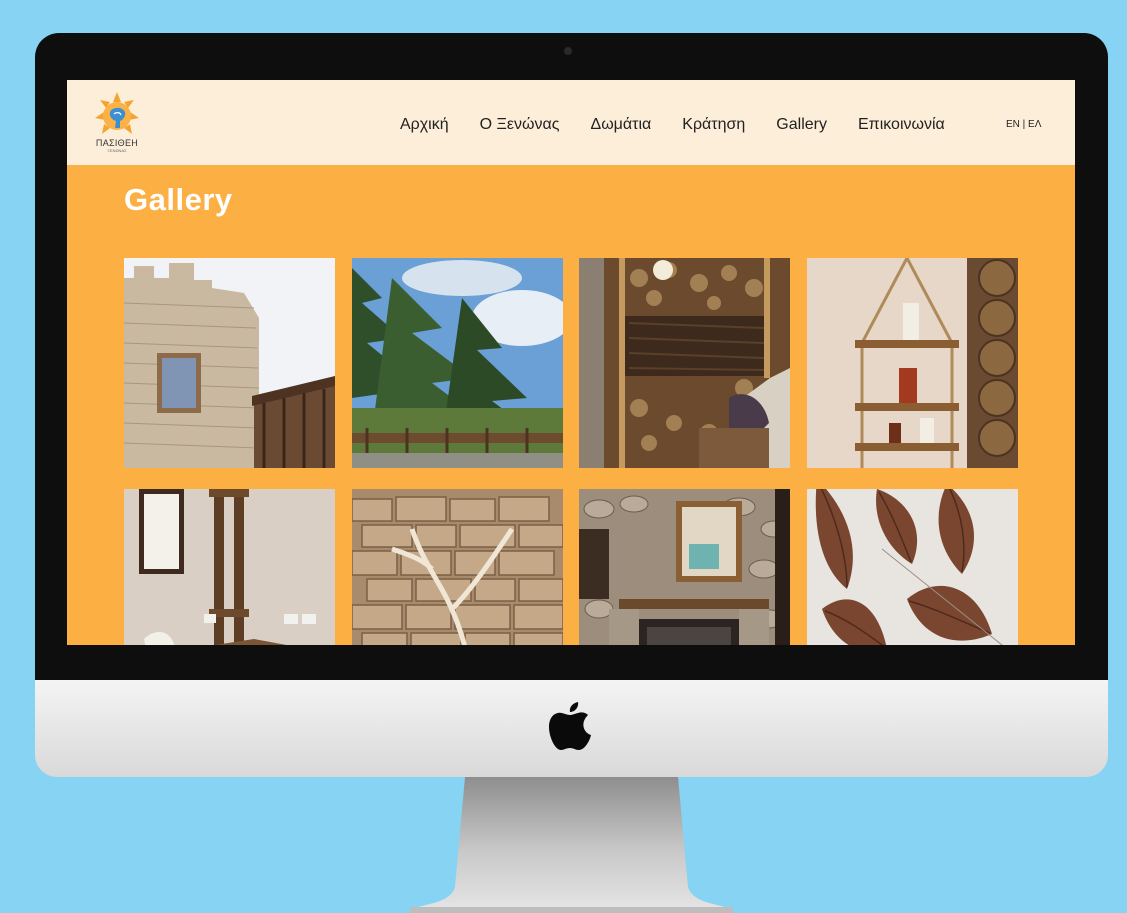 The width and height of the screenshot is (1127, 913). What do you see at coordinates (520, 125) in the screenshot?
I see `nav-guesthouse: Ο Ξενώνας` at bounding box center [520, 125].